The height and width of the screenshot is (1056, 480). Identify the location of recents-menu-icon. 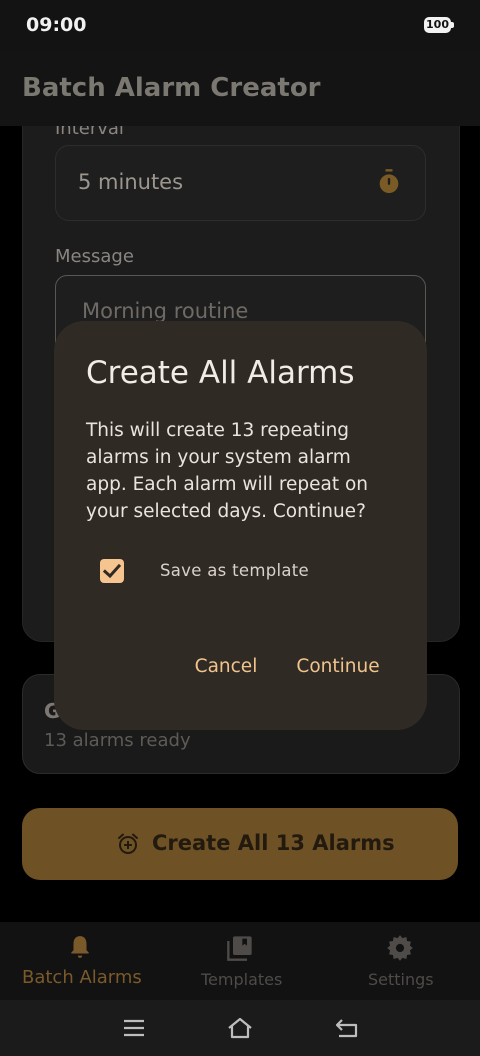
(134, 1028).